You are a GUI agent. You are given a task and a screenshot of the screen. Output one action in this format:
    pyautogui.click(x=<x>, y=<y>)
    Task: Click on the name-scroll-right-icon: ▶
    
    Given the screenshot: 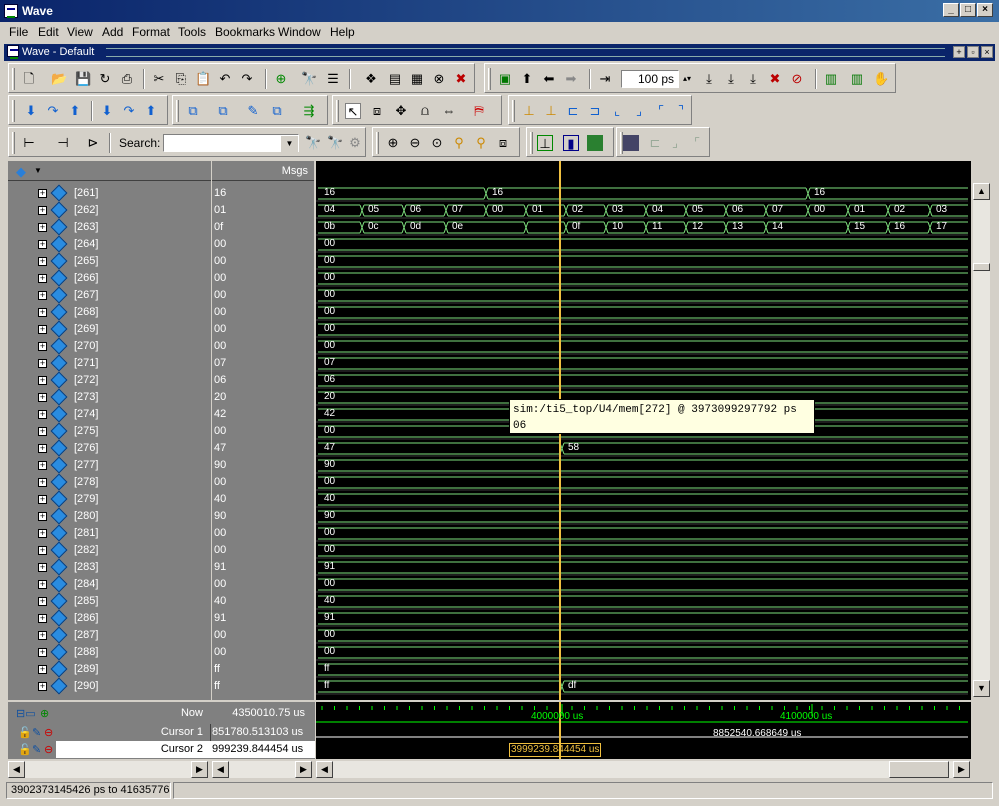 What is the action you would take?
    pyautogui.click(x=199, y=769)
    